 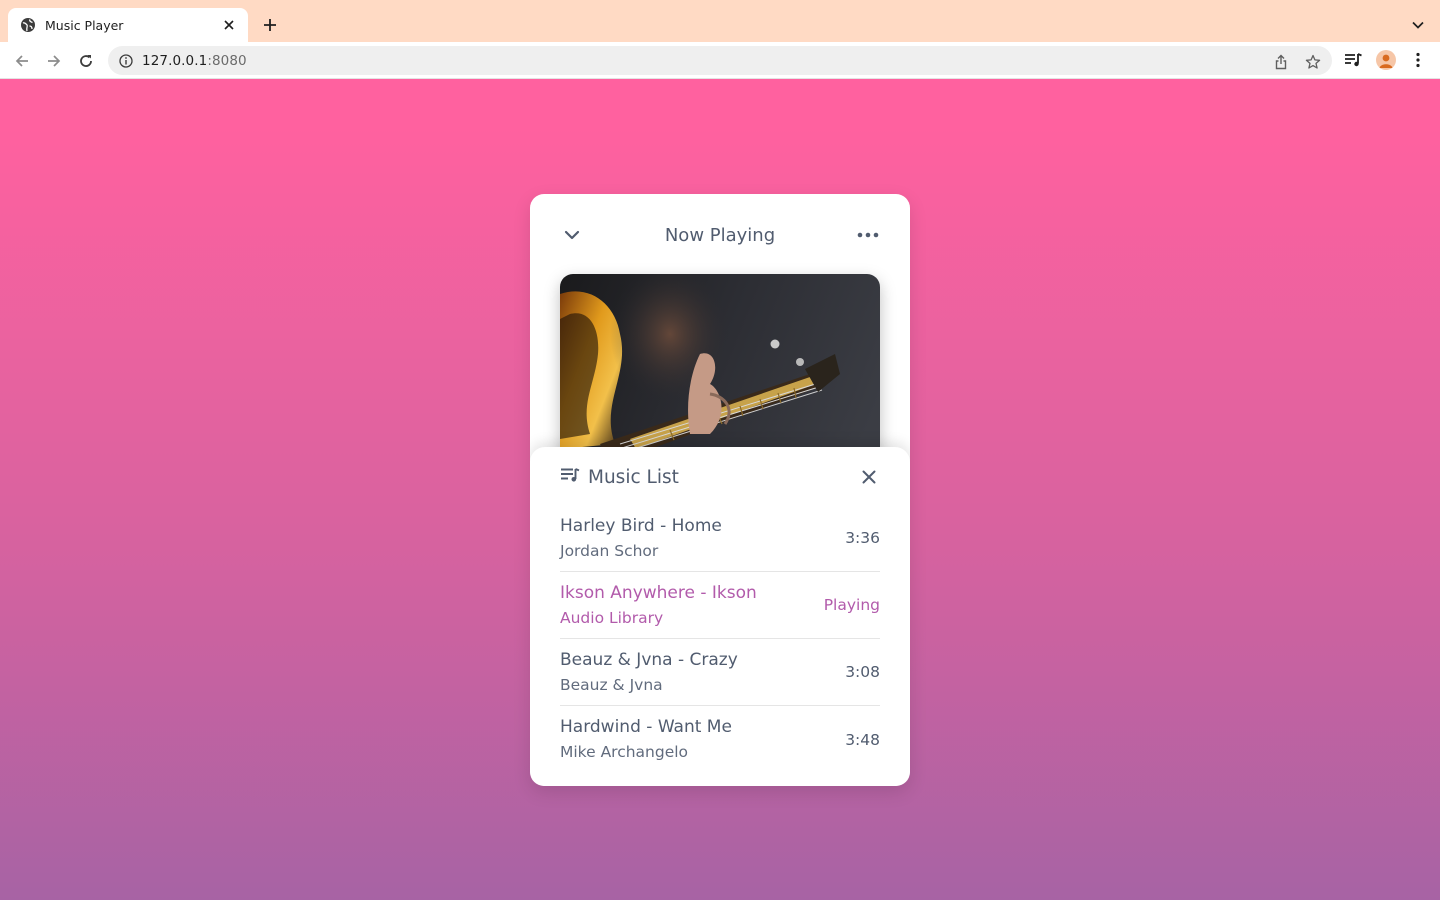 What do you see at coordinates (128, 25) in the screenshot?
I see `browser-tab: Music Player` at bounding box center [128, 25].